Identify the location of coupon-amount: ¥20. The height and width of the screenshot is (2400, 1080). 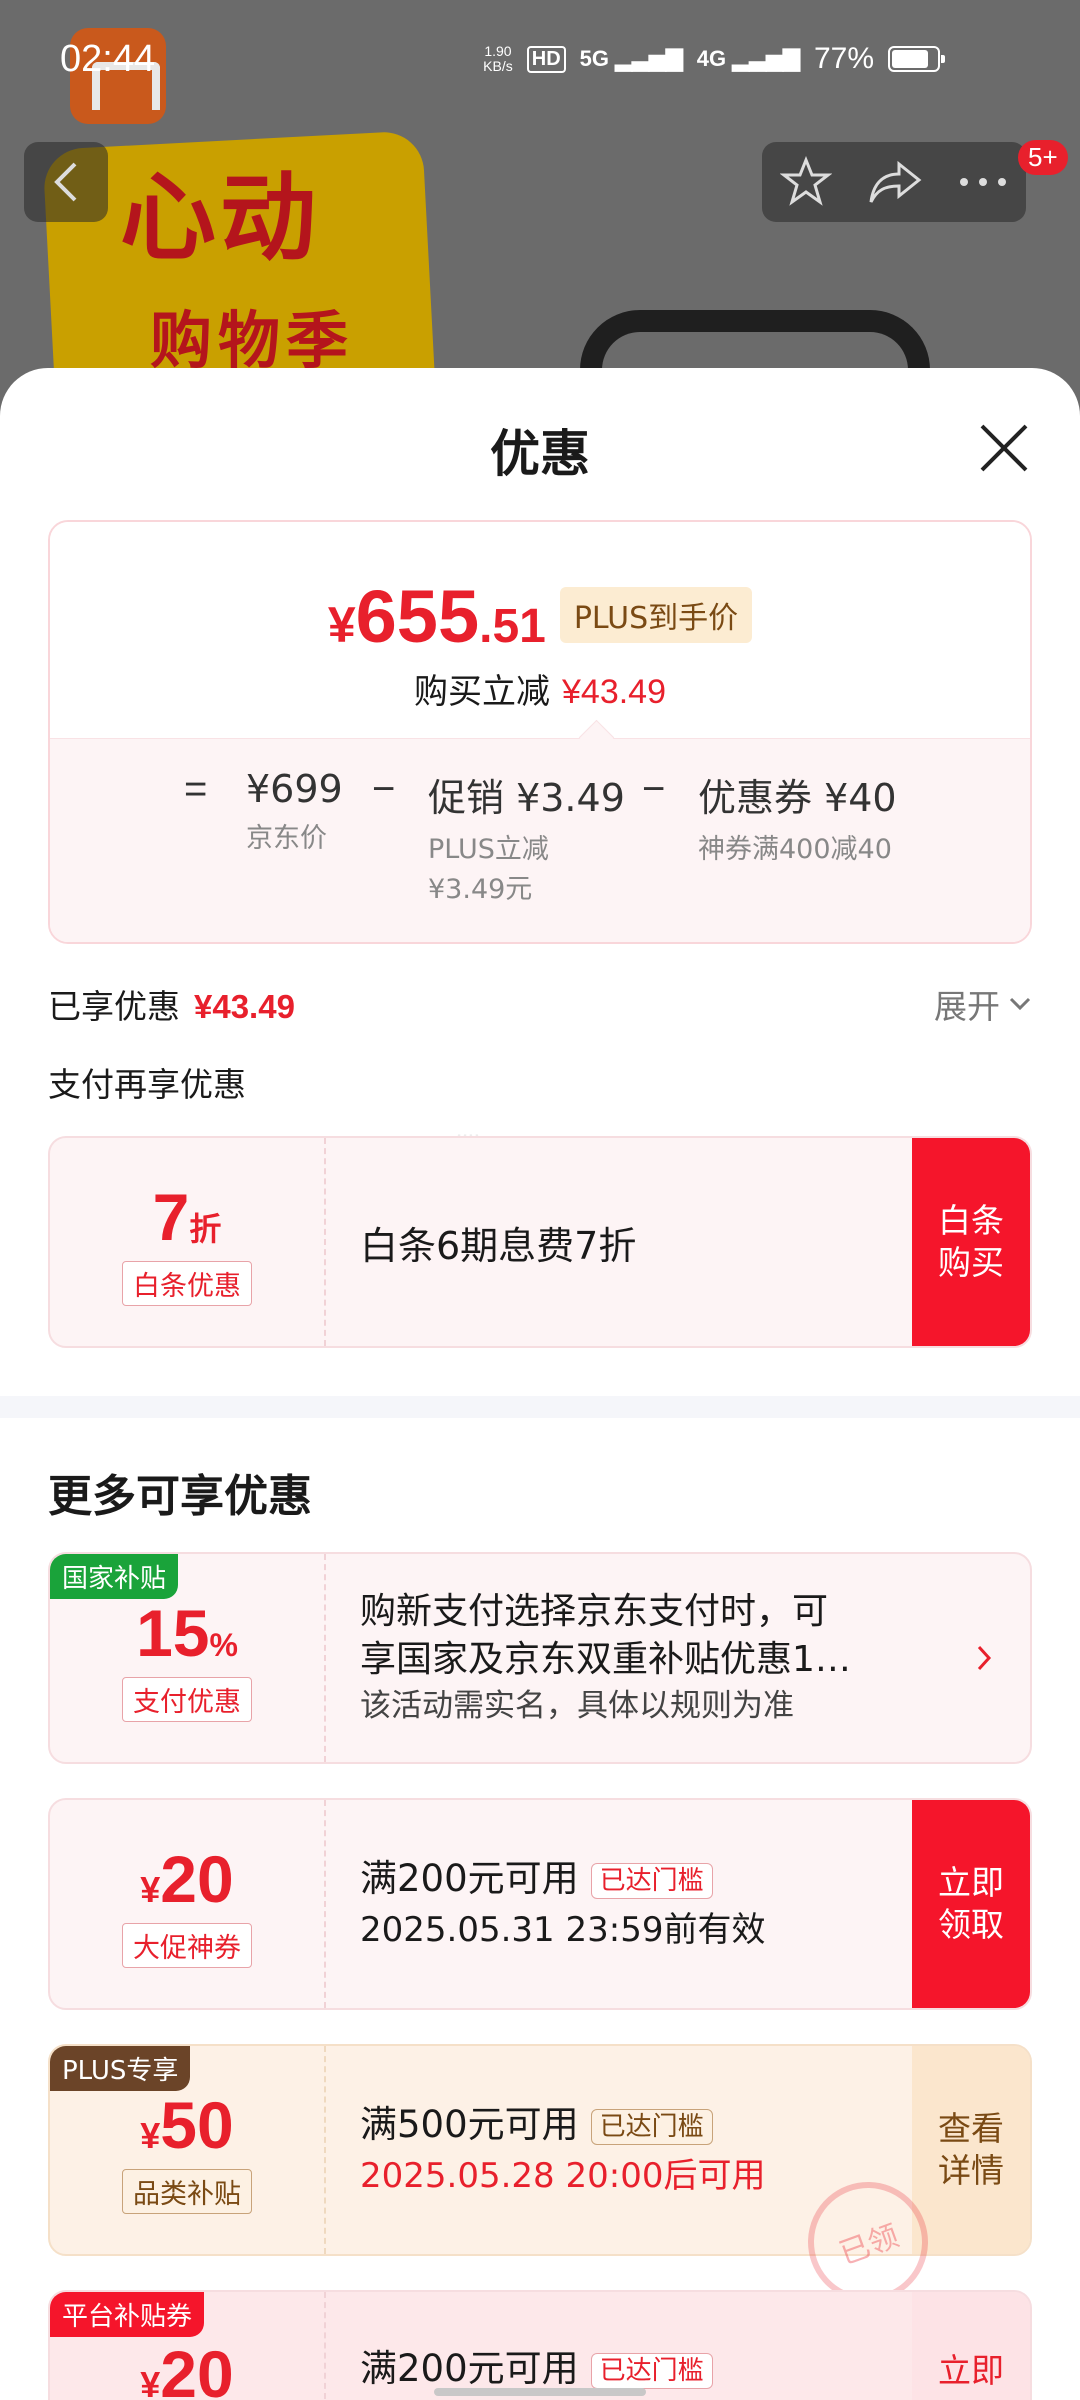
(186, 1879).